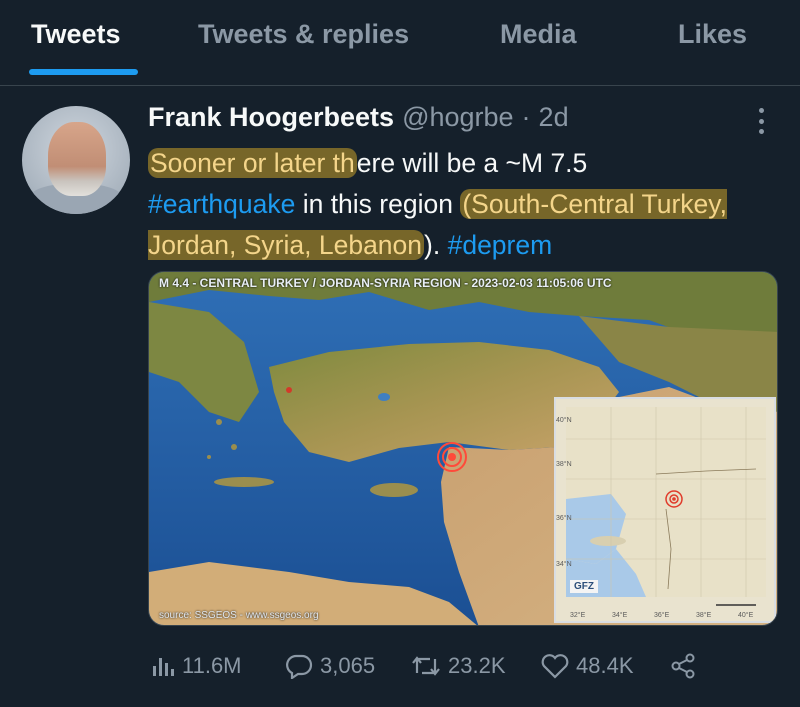  I want to click on more-icon, so click(761, 121).